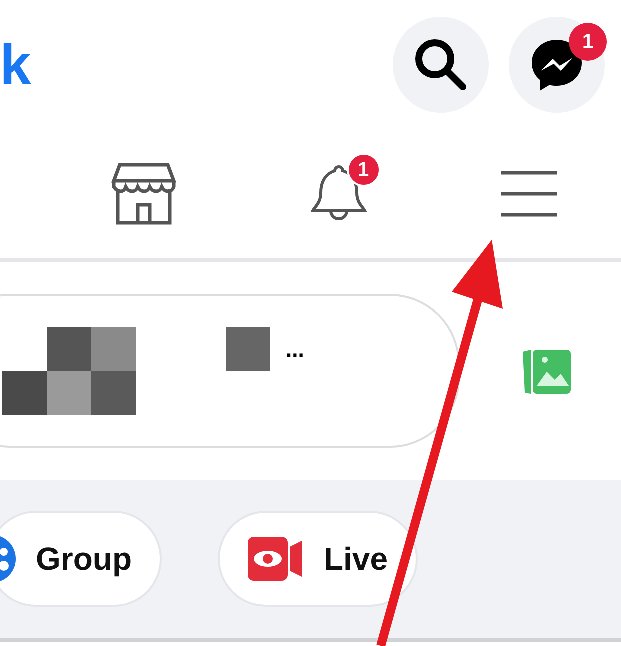 The width and height of the screenshot is (621, 646). Describe the element at coordinates (557, 65) in the screenshot. I see `messenger-button: 1` at that location.